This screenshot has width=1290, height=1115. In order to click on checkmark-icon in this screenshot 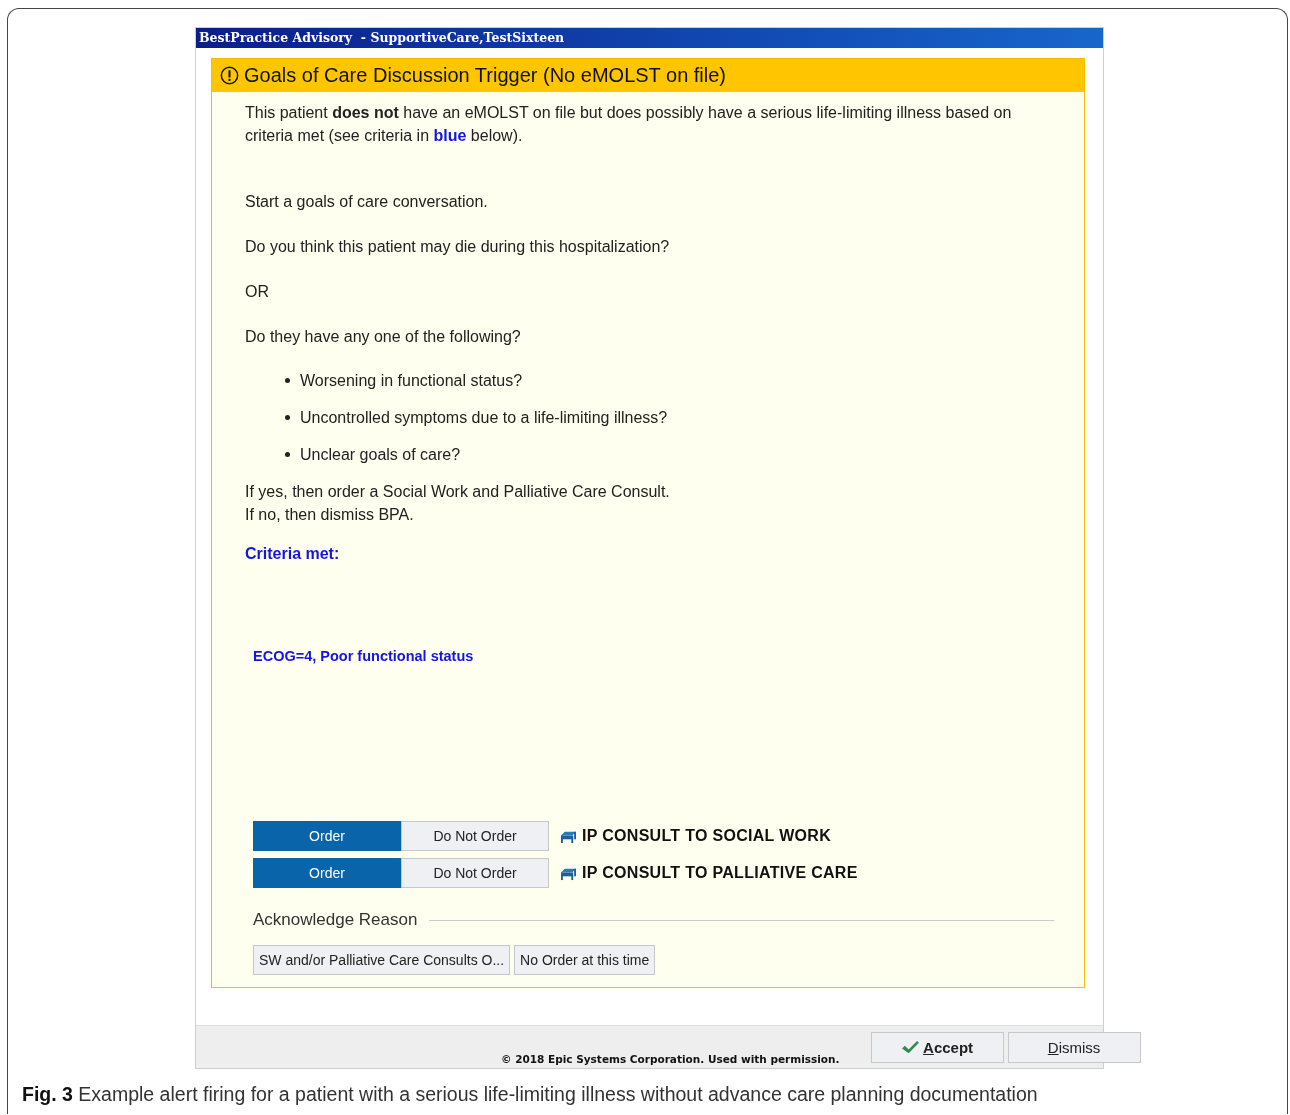, I will do `click(911, 1047)`.